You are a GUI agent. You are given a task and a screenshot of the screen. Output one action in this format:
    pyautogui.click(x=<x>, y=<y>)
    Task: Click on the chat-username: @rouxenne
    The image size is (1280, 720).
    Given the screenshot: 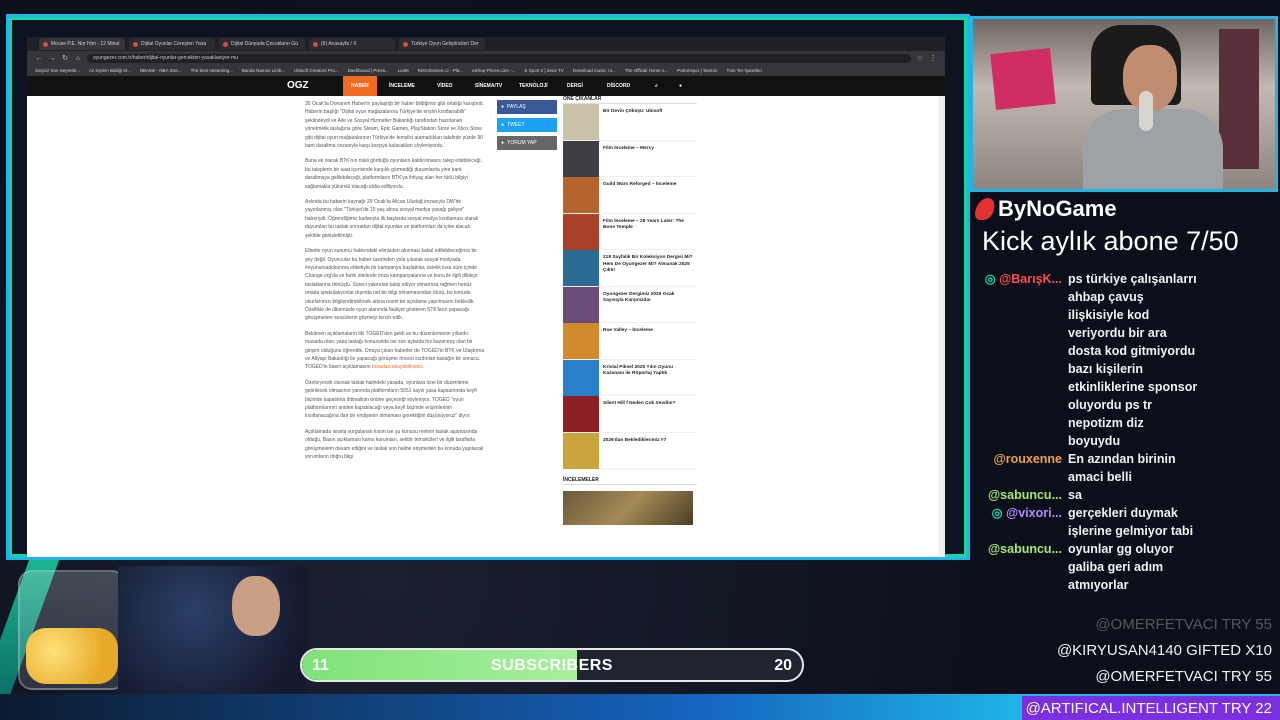 What is the action you would take?
    pyautogui.click(x=1024, y=468)
    